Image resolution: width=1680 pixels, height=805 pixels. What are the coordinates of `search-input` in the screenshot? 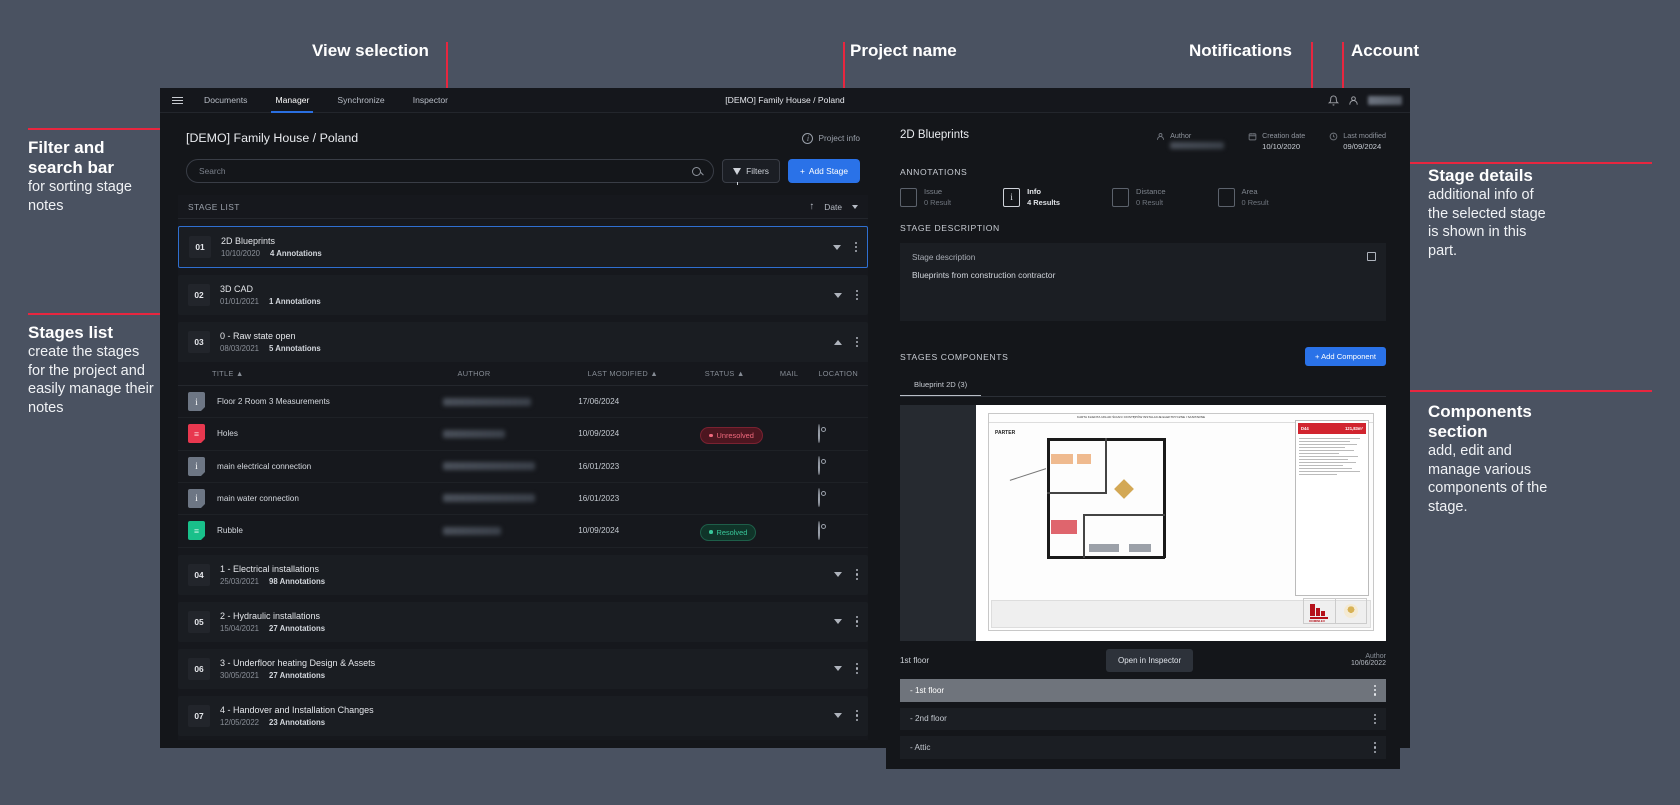 It's located at (446, 171).